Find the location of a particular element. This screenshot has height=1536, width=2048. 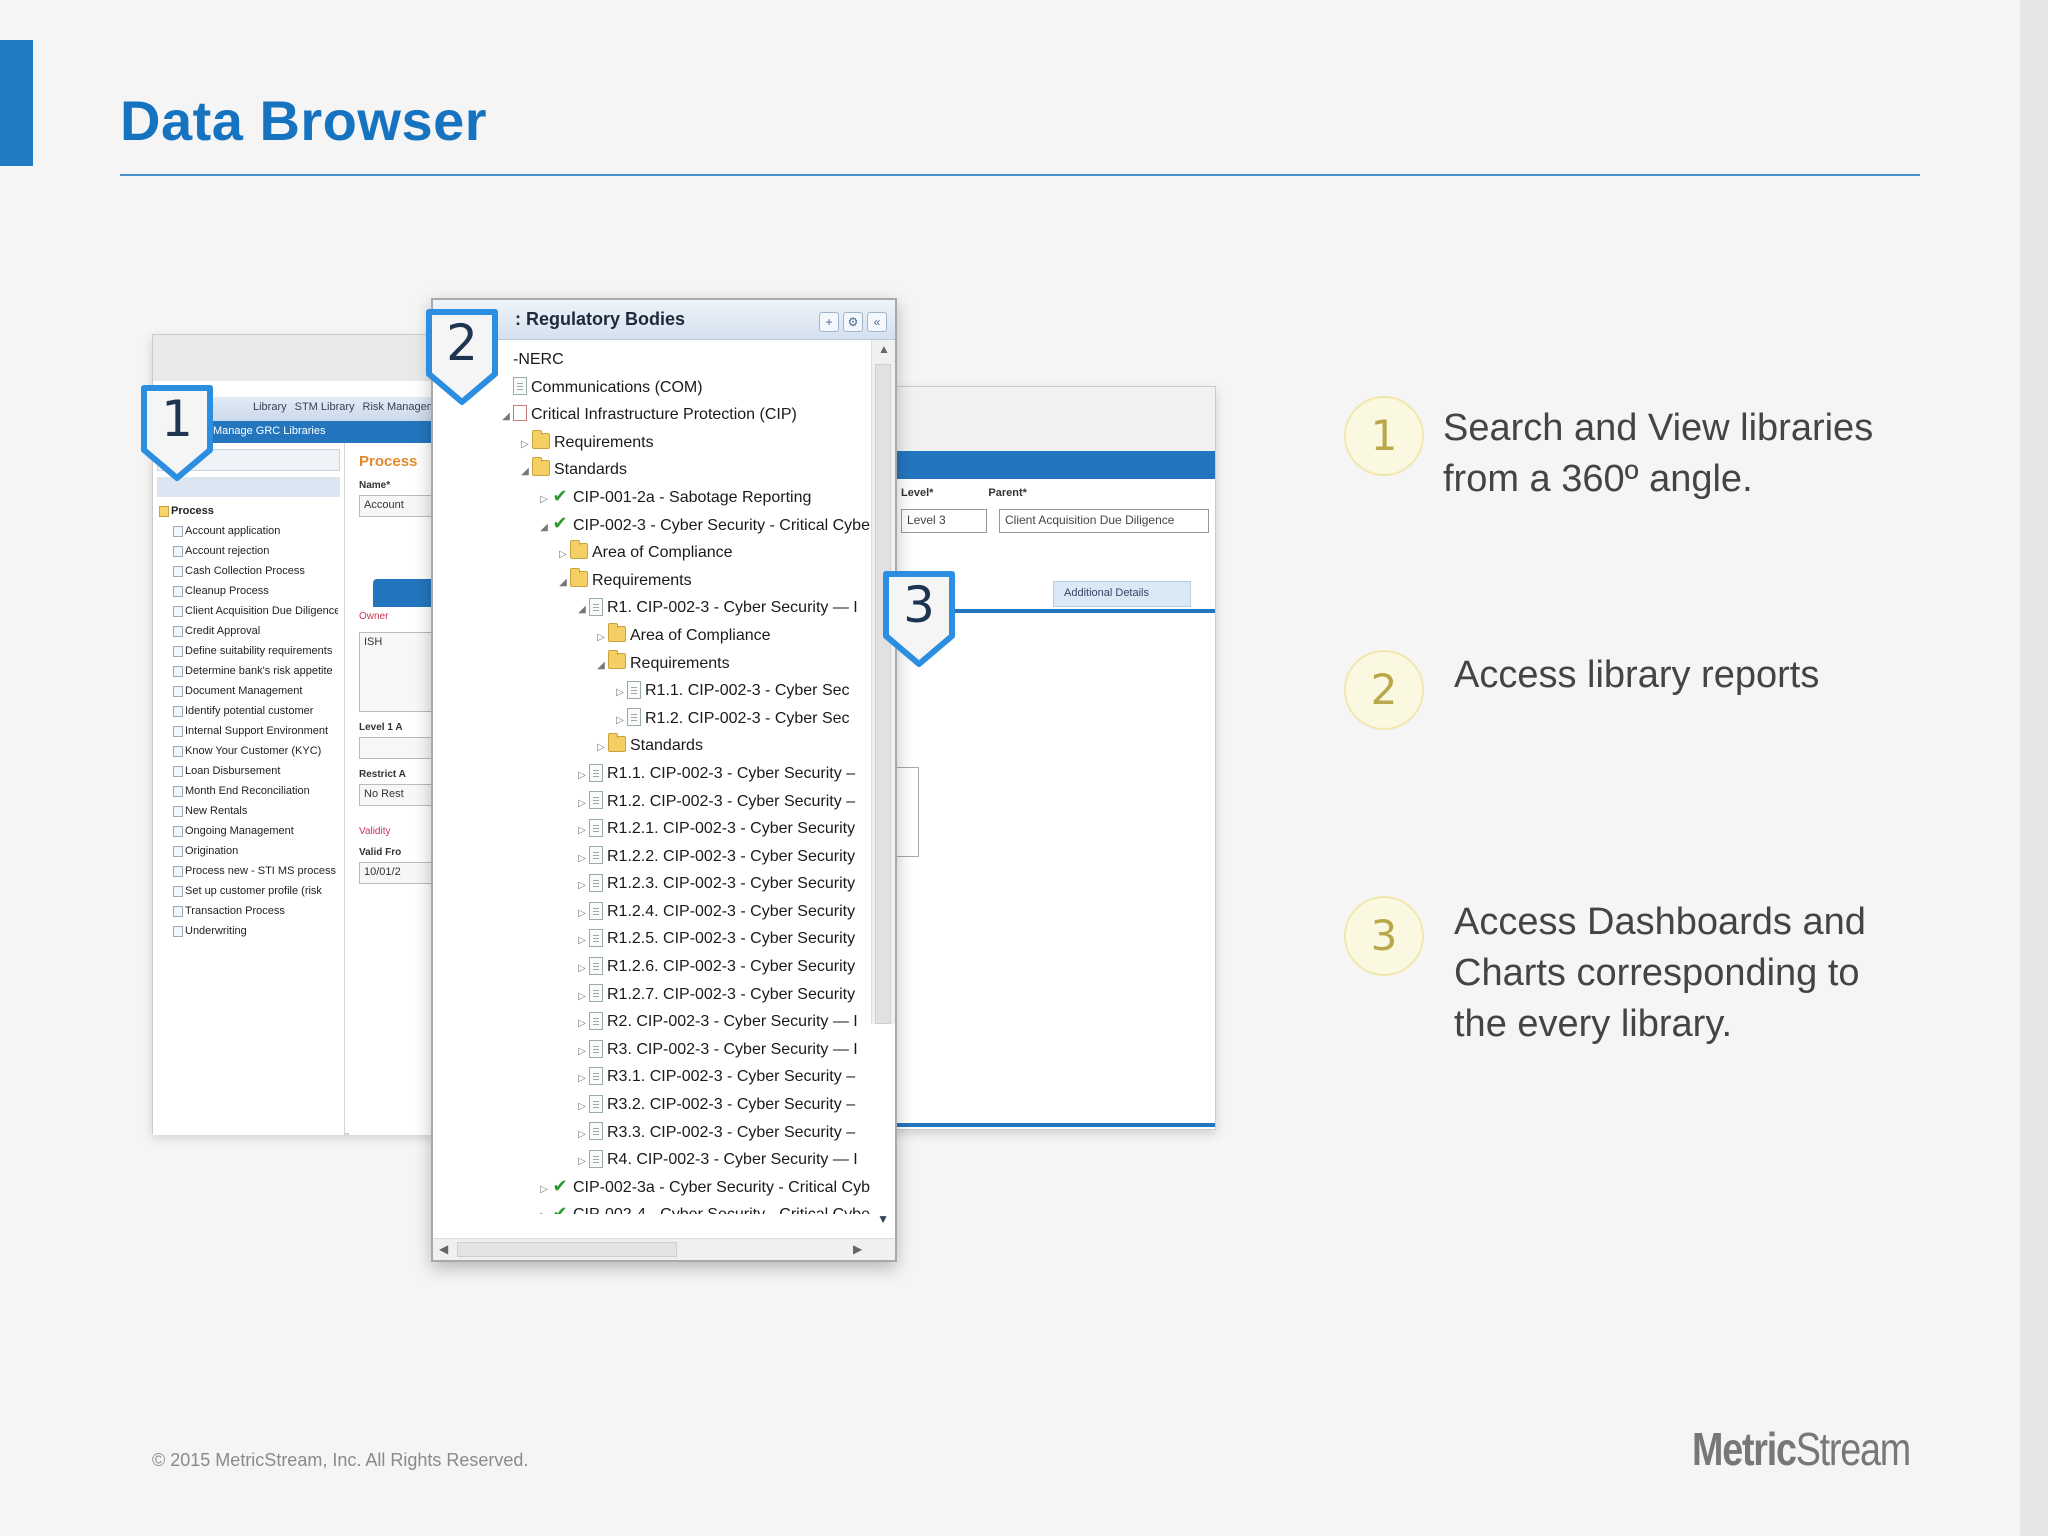

tree-node: ▷ ✔ CIP-001-2a - Sabotage Reporting is located at coordinates (653, 498).